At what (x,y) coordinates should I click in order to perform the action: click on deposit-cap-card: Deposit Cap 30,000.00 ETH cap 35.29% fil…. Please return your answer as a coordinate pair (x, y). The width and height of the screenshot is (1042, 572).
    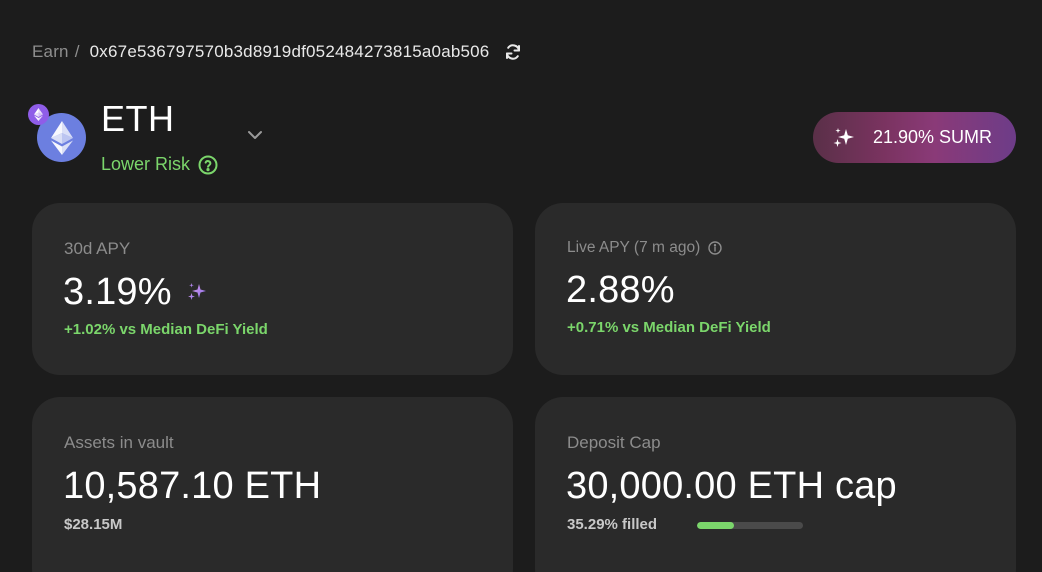
    Looking at the image, I should click on (775, 484).